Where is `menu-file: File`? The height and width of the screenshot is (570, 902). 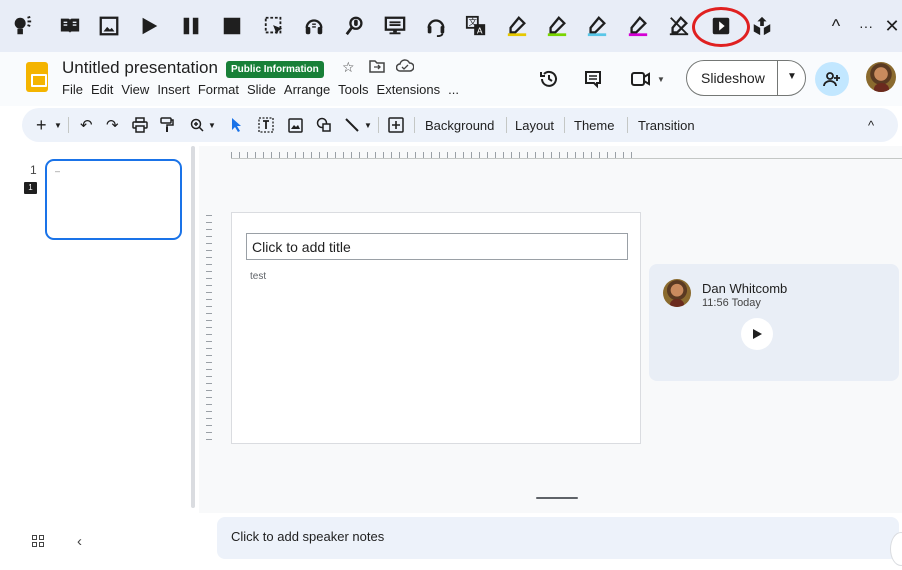
menu-file: File is located at coordinates (72, 89).